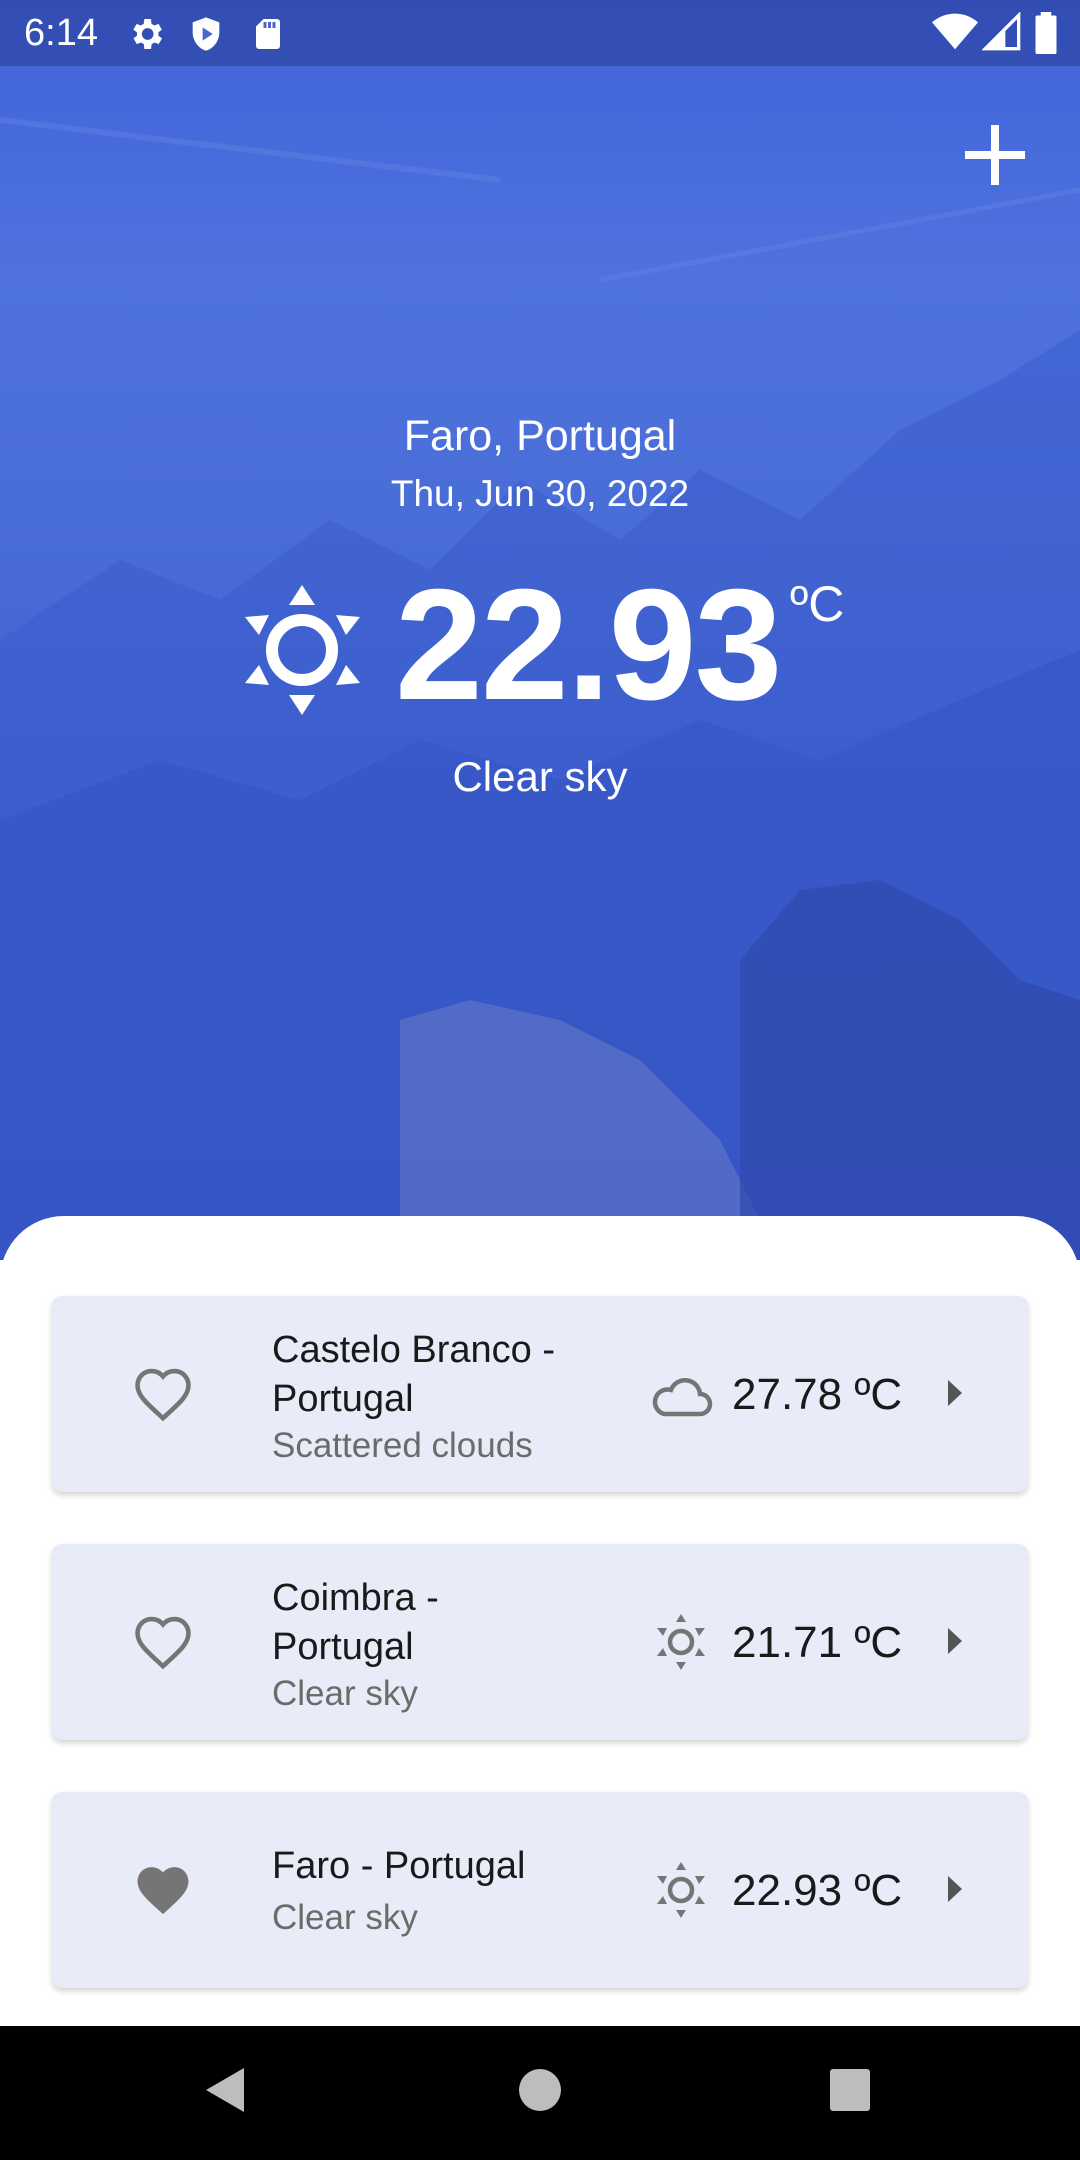  What do you see at coordinates (147, 34) in the screenshot?
I see `gear-icon` at bounding box center [147, 34].